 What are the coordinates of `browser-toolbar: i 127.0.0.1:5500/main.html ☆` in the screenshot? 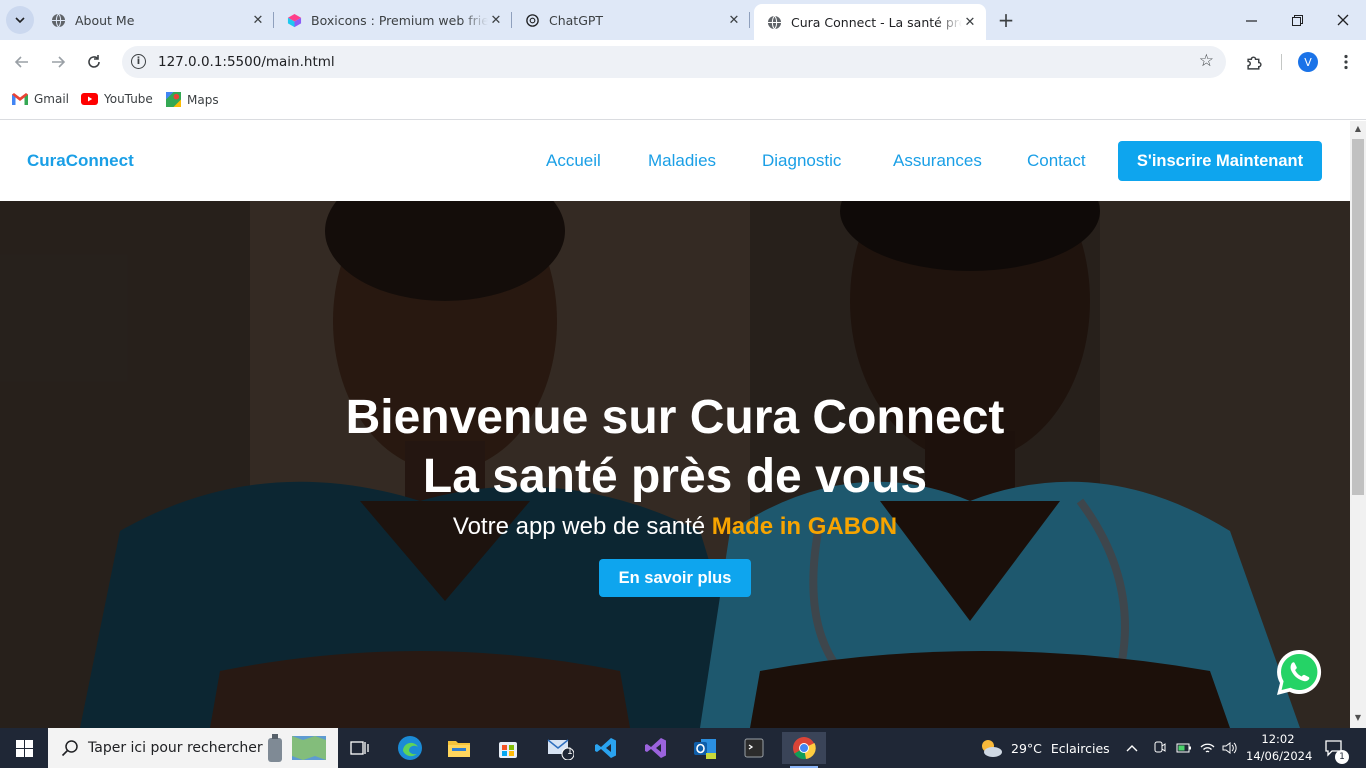 It's located at (683, 62).